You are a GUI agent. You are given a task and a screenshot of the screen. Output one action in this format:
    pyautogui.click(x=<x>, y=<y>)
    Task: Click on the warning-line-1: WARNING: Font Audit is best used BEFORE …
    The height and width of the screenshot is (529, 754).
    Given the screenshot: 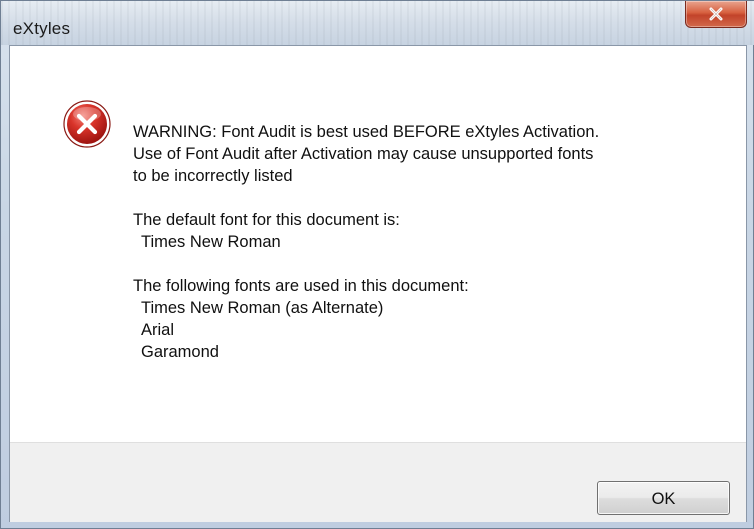 What is the action you would take?
    pyautogui.click(x=366, y=132)
    